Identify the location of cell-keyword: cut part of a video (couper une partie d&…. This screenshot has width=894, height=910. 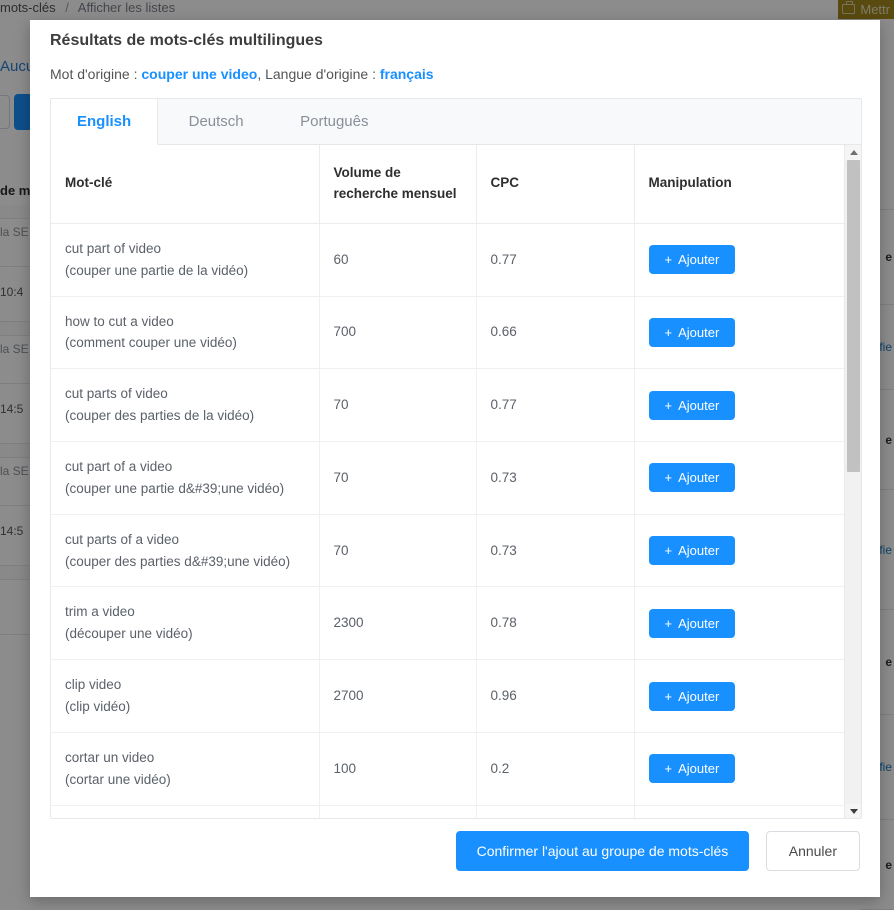
(185, 478).